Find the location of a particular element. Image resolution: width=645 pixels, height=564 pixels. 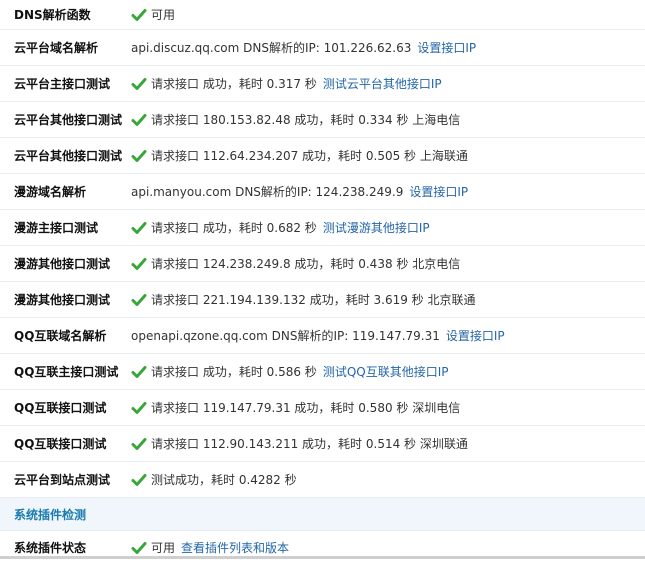

row-content: 请求接口 成功，耗时 0.682 秒测试漫游其他接口IP is located at coordinates (280, 227).